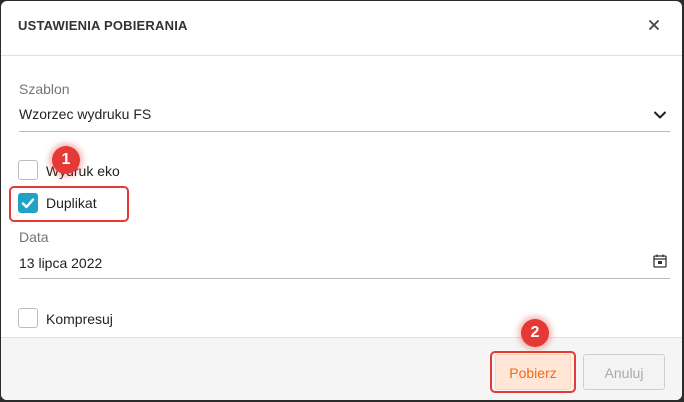 This screenshot has height=402, width=684. I want to click on template-select: Wzorzec wydruku FS, so click(85, 114).